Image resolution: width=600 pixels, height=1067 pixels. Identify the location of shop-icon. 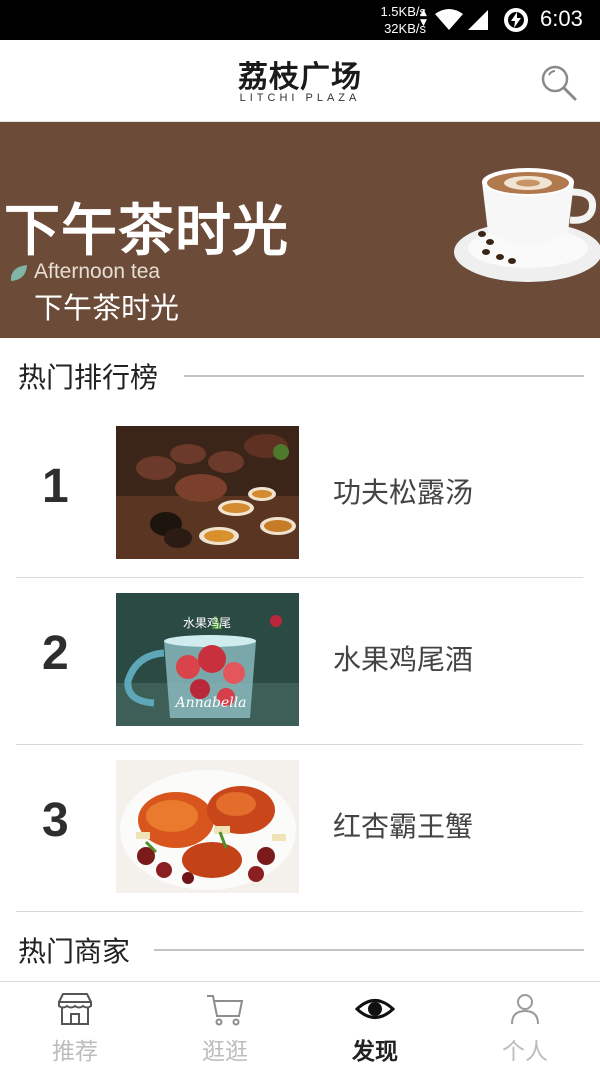
(75, 1009).